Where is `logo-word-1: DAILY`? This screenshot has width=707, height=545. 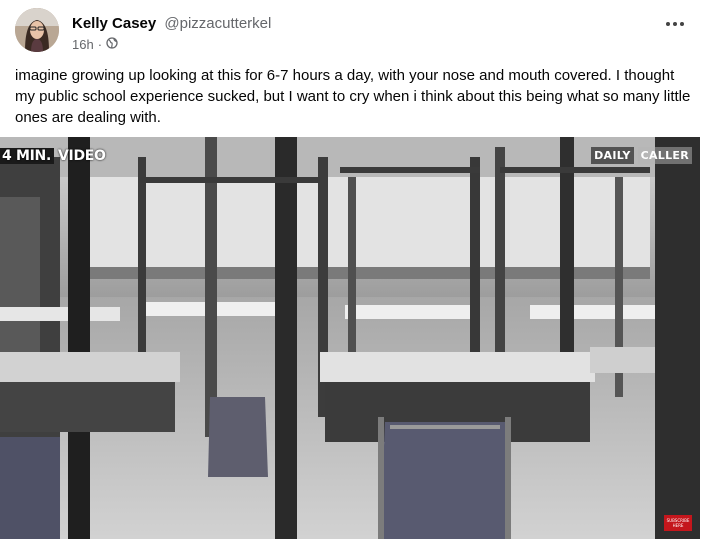
logo-word-1: DAILY is located at coordinates (612, 155).